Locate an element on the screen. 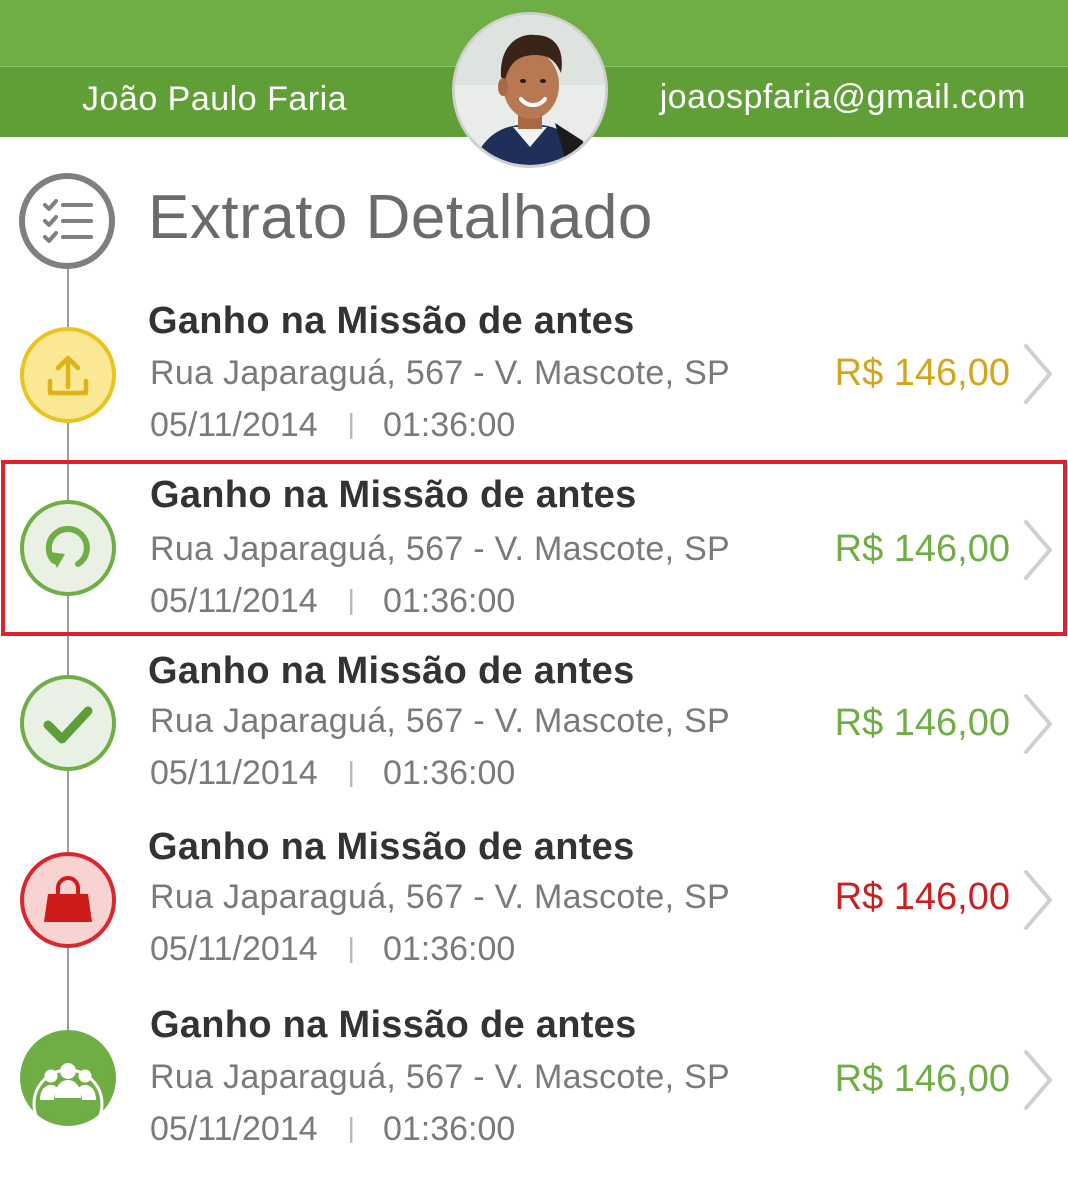  page-title: Extrato Detalhado is located at coordinates (400, 217).